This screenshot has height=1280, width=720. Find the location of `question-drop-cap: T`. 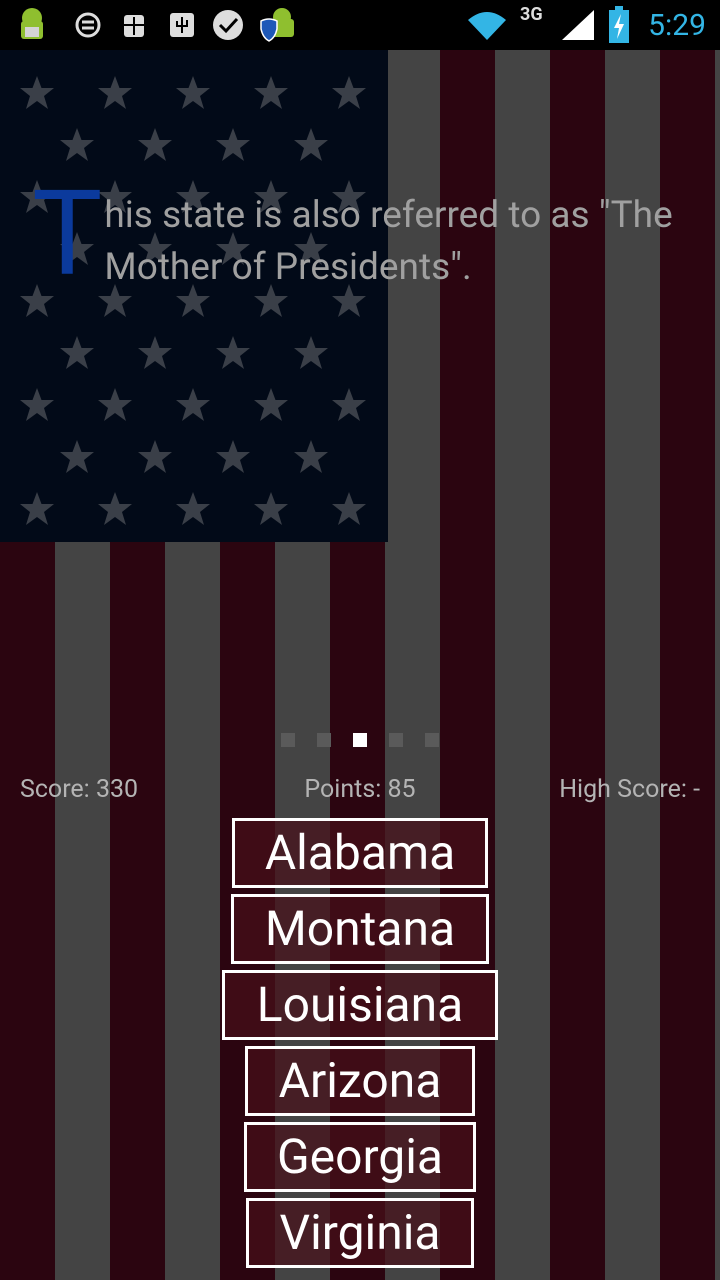

question-drop-cap: T is located at coordinates (67, 234).